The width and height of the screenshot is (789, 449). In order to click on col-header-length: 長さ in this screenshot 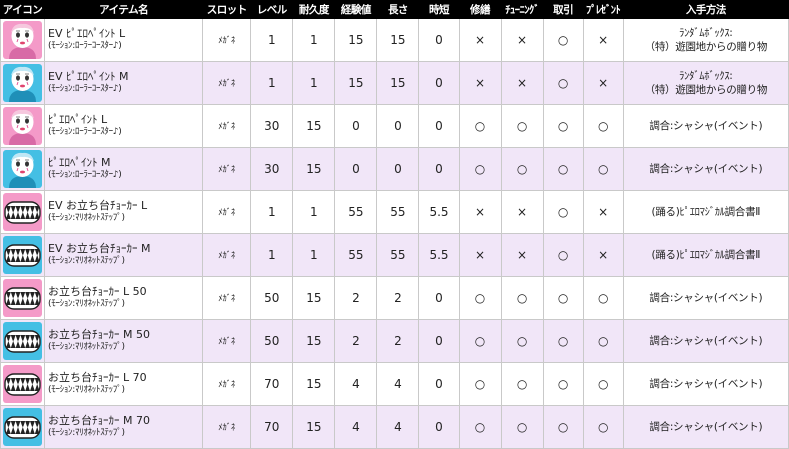, I will do `click(398, 9)`.